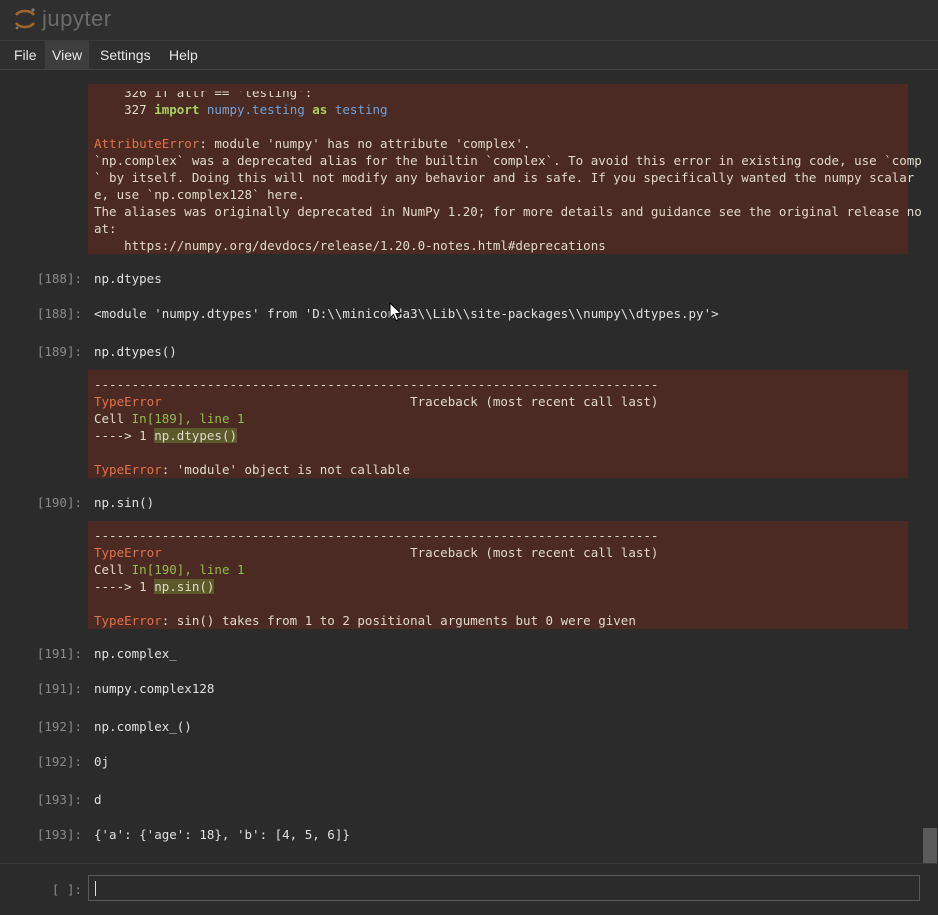 The width and height of the screenshot is (938, 915). What do you see at coordinates (59, 834) in the screenshot?
I see `output-prompt: [193]:` at bounding box center [59, 834].